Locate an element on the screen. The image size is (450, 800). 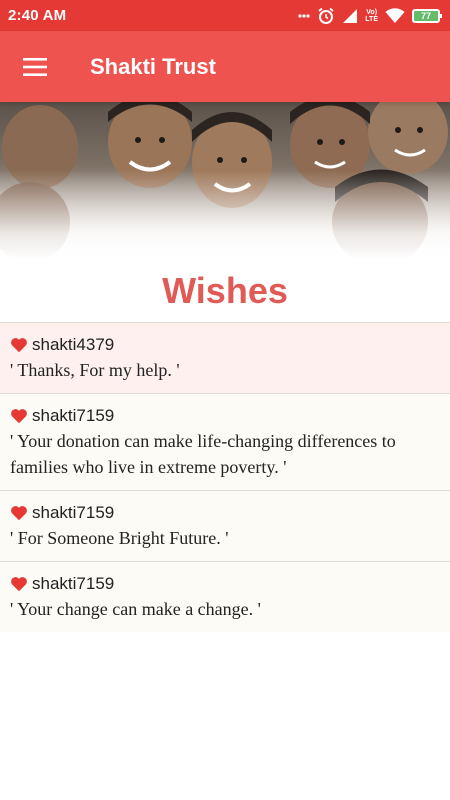
more-dots-icon is located at coordinates (304, 15).